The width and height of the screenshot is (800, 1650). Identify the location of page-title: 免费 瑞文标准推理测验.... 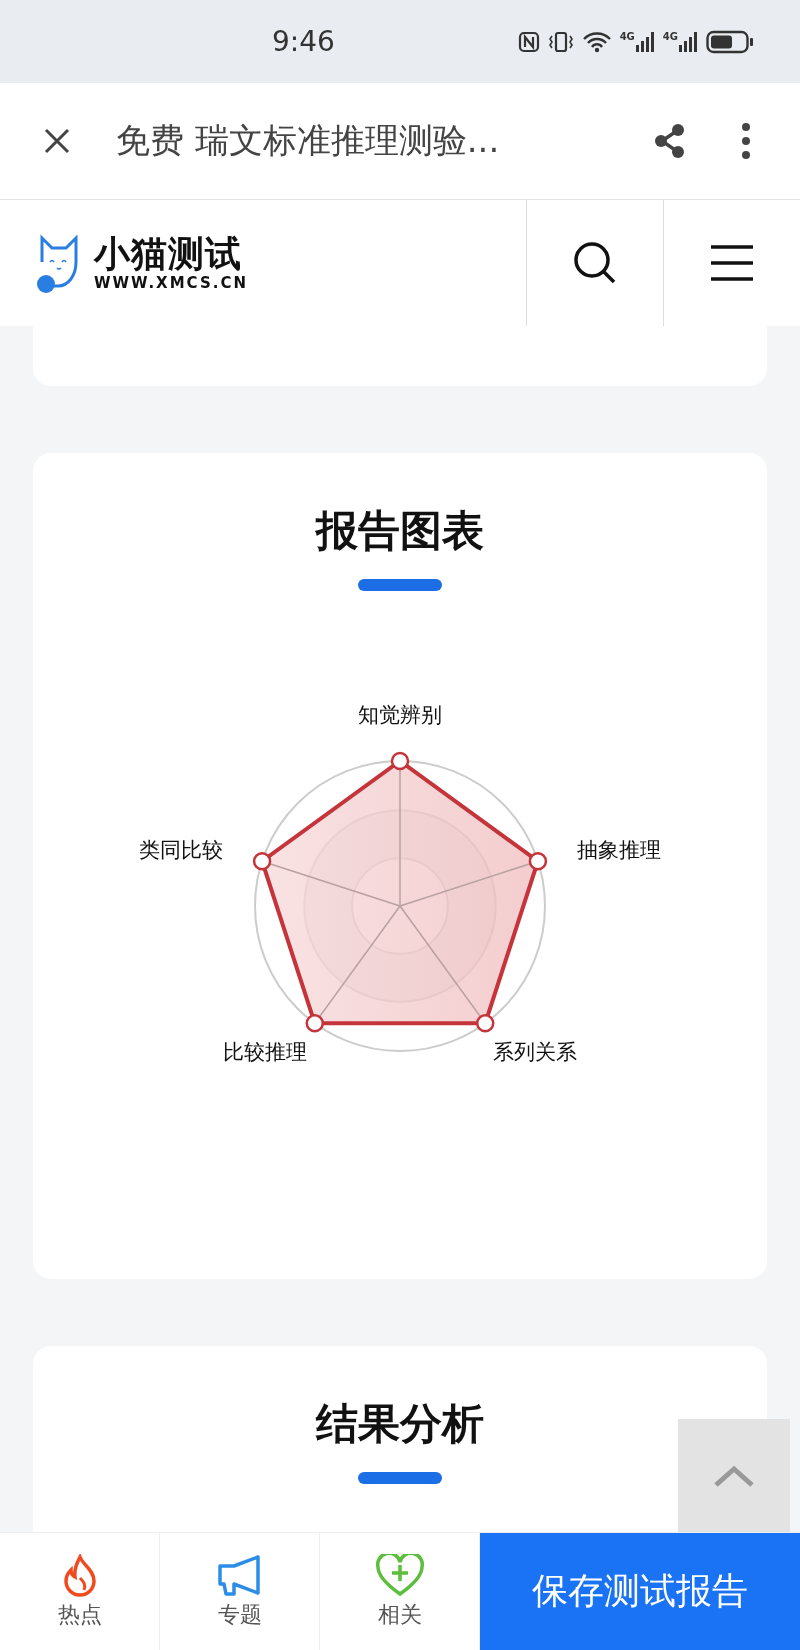
(308, 140).